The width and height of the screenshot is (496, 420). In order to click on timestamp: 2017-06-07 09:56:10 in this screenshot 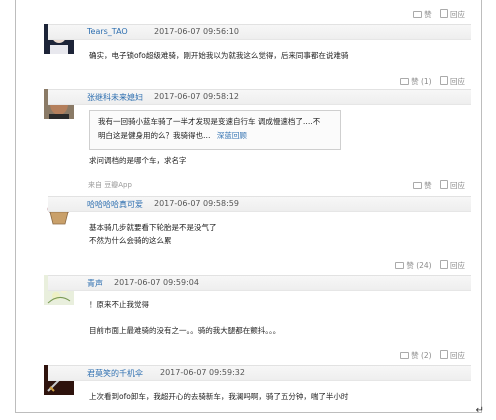, I will do `click(196, 31)`.